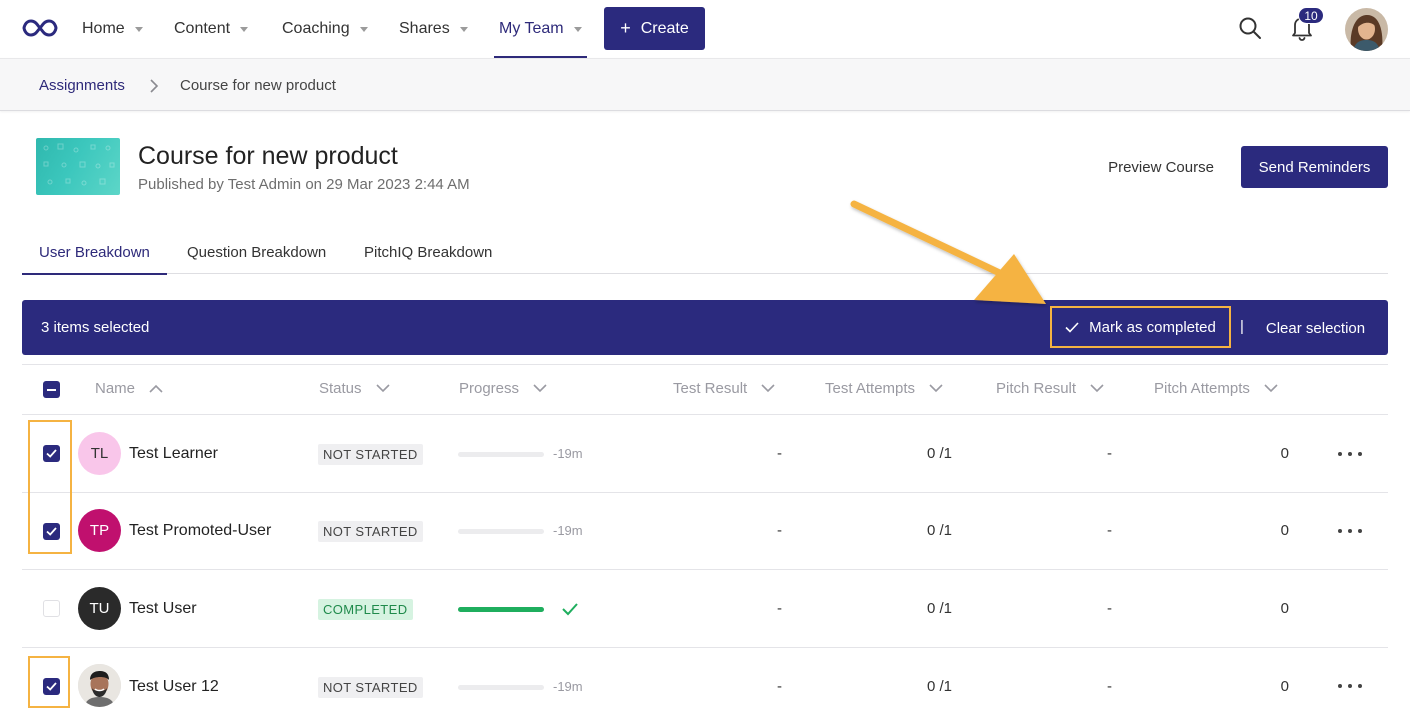 The height and width of the screenshot is (720, 1410). I want to click on nav-my-team-label: My Team, so click(531, 28).